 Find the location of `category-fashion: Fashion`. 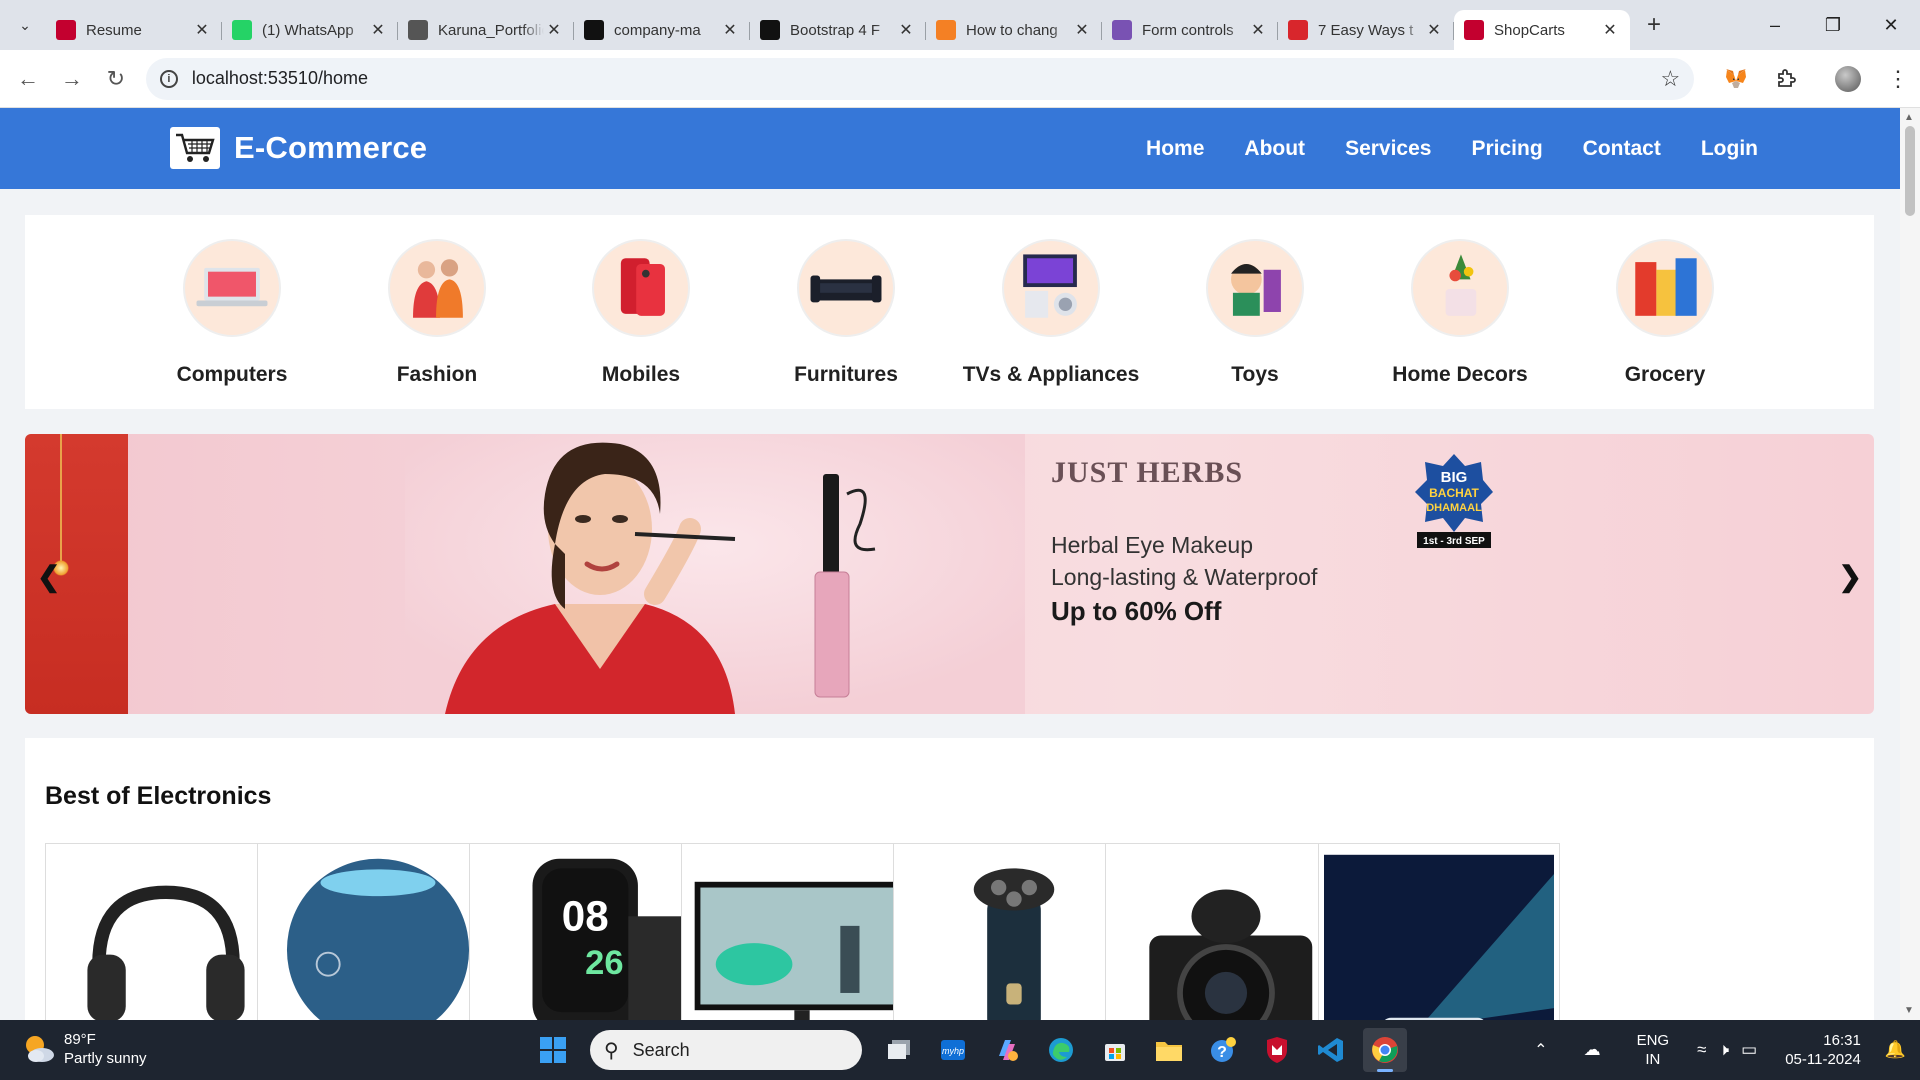

category-fashion: Fashion is located at coordinates (437, 313).